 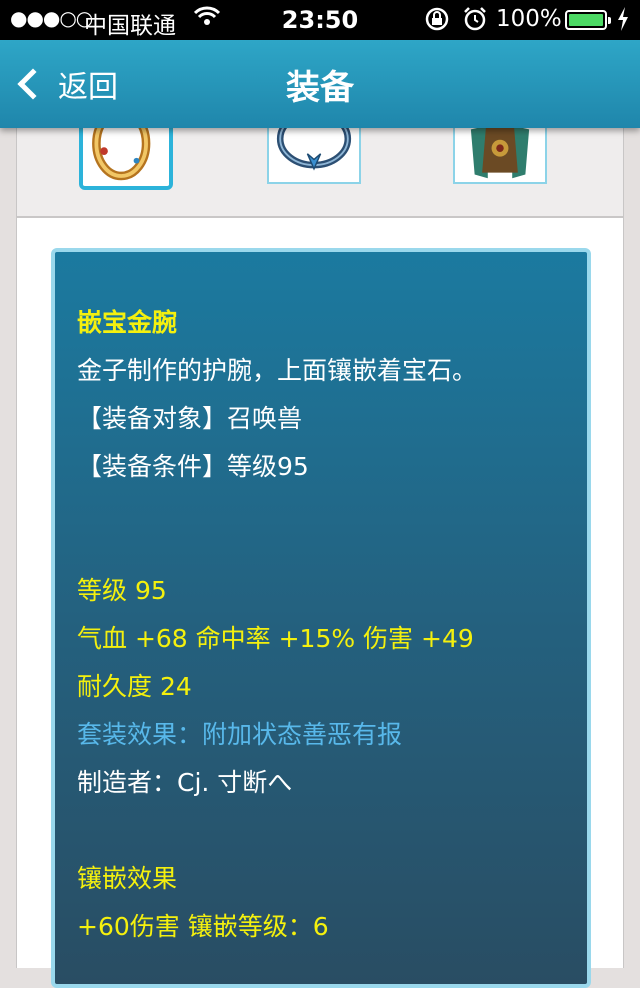 What do you see at coordinates (275, 638) in the screenshot?
I see `item-stats: 气血 +68 命中率 +15% 伤害 +49` at bounding box center [275, 638].